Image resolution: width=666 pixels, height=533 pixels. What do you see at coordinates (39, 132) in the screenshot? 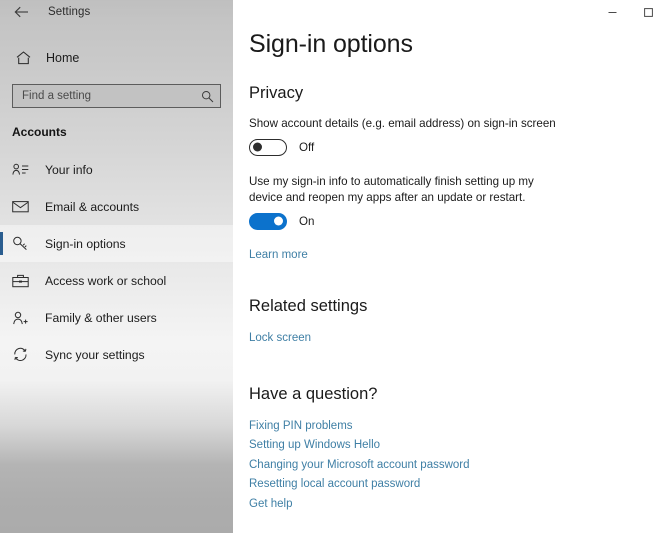
I see `sidebar-group-title: Accounts` at bounding box center [39, 132].